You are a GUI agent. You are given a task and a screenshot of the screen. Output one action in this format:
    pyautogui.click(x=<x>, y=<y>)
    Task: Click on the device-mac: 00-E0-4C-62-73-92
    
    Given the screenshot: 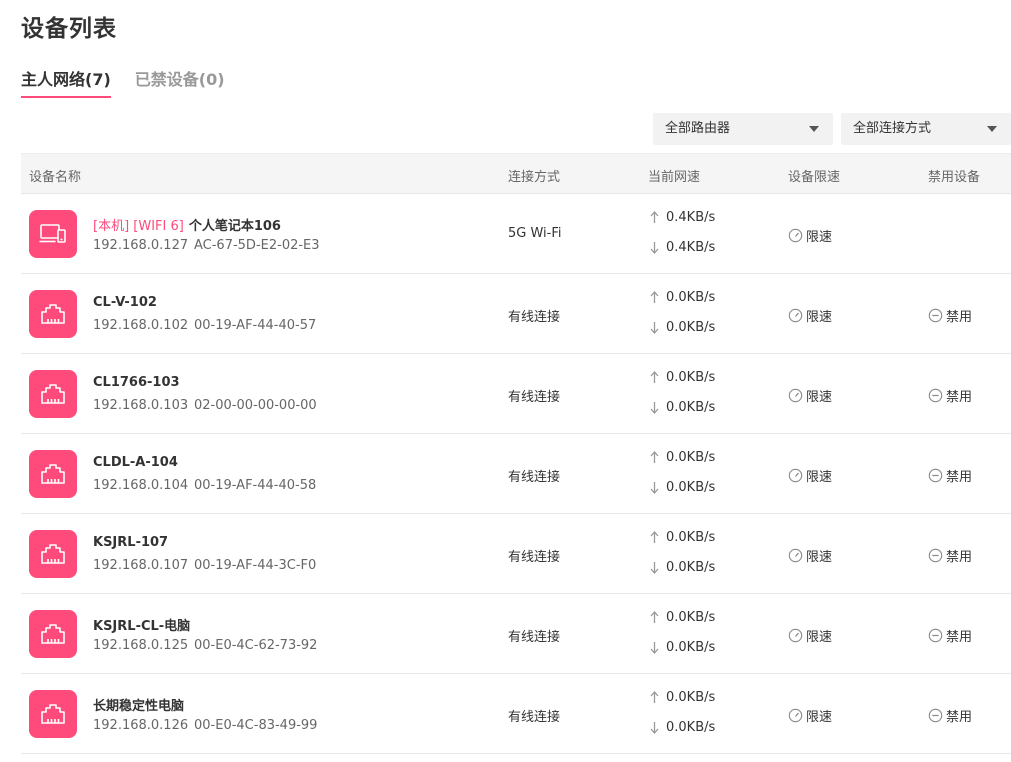 What is the action you would take?
    pyautogui.click(x=256, y=645)
    